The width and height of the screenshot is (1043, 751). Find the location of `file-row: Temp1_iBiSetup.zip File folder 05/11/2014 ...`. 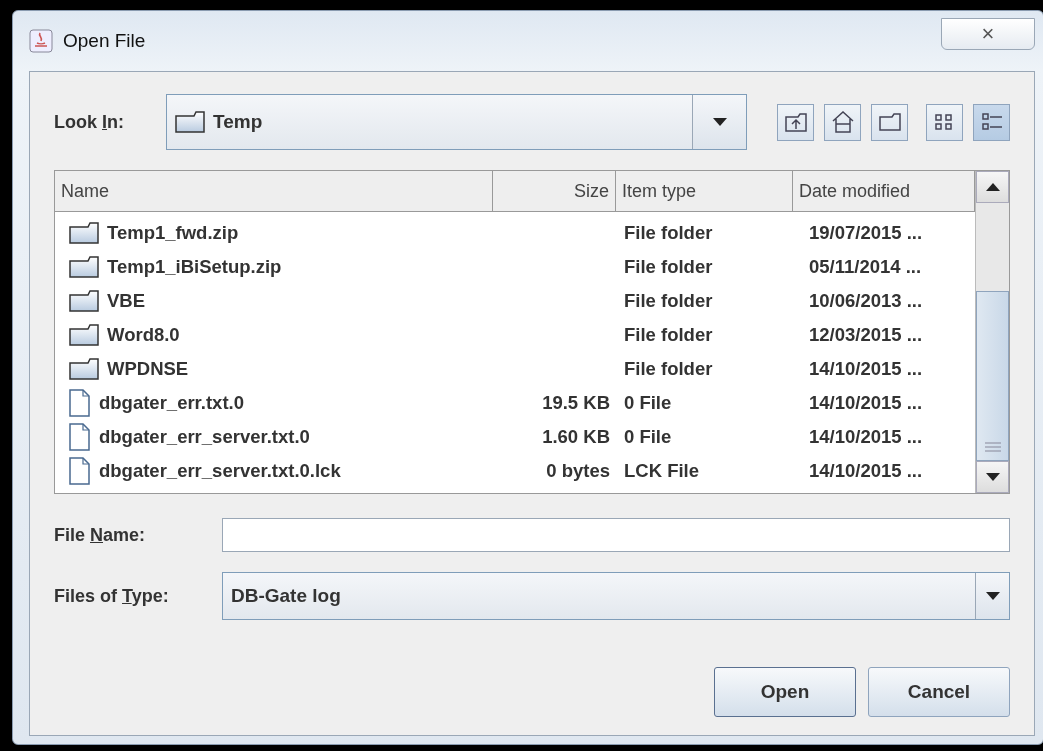

file-row: Temp1_iBiSetup.zip File folder 05/11/2014 ... is located at coordinates (515, 267).